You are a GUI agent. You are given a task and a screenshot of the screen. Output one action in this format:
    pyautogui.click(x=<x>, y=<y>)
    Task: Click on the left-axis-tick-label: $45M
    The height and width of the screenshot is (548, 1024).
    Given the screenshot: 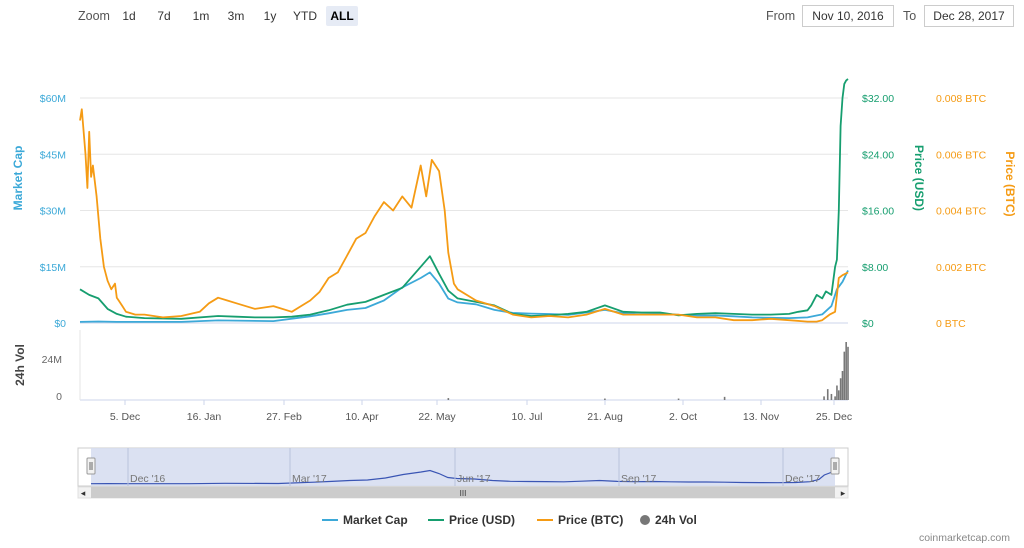 What is the action you would take?
    pyautogui.click(x=53, y=155)
    